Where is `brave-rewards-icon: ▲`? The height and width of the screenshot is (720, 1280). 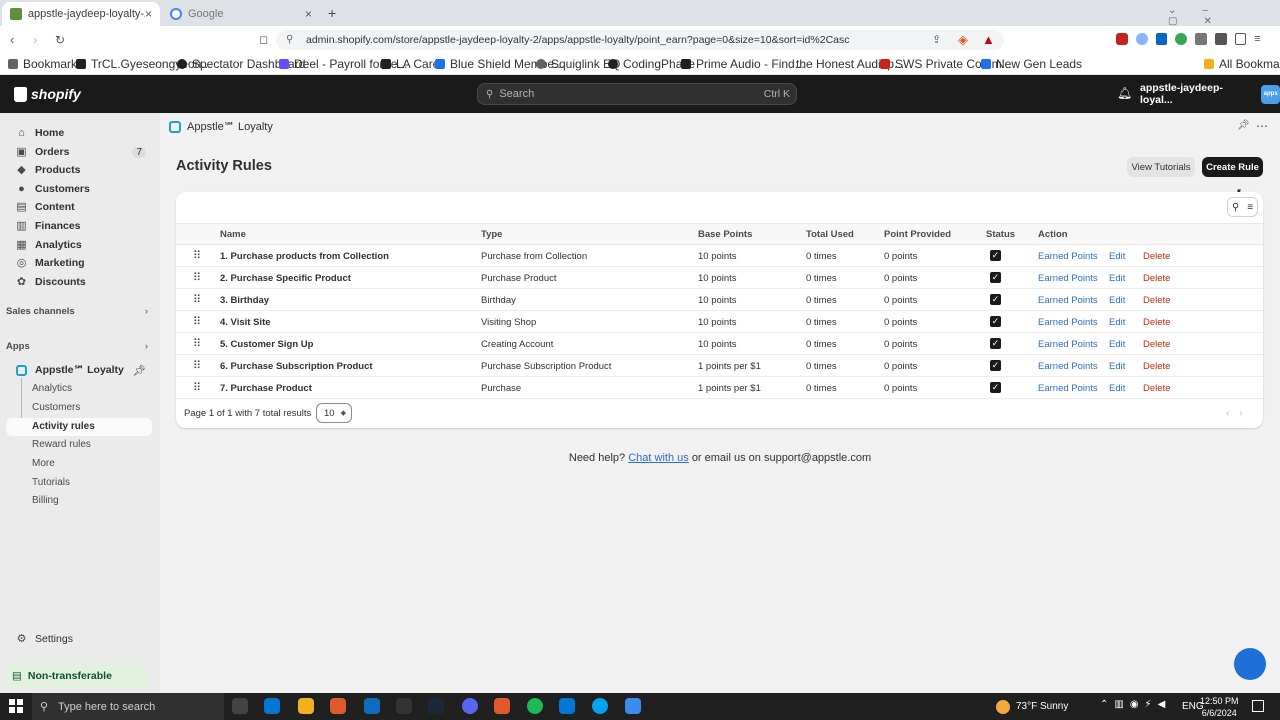 brave-rewards-icon: ▲ is located at coordinates (988, 40).